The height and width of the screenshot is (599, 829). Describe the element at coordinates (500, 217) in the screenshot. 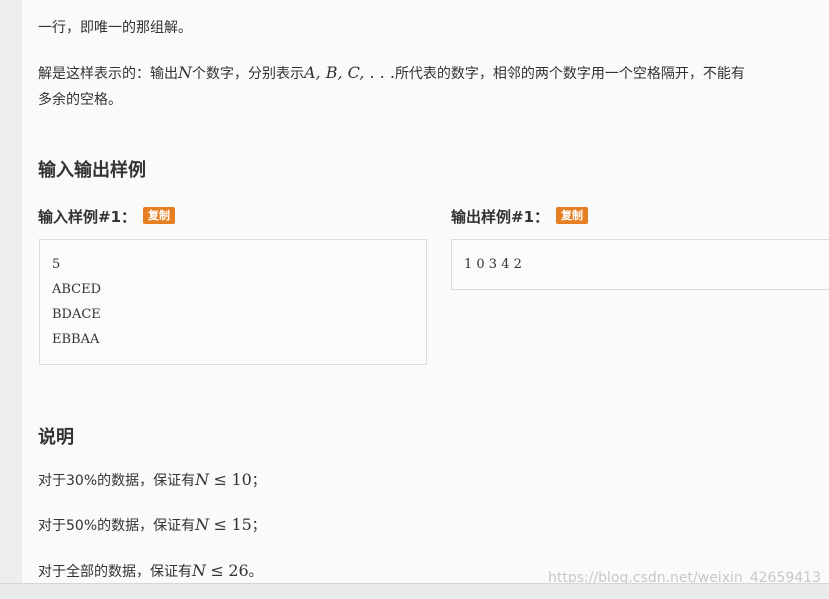

I see `output-sample-label: 输出样例#1：` at that location.